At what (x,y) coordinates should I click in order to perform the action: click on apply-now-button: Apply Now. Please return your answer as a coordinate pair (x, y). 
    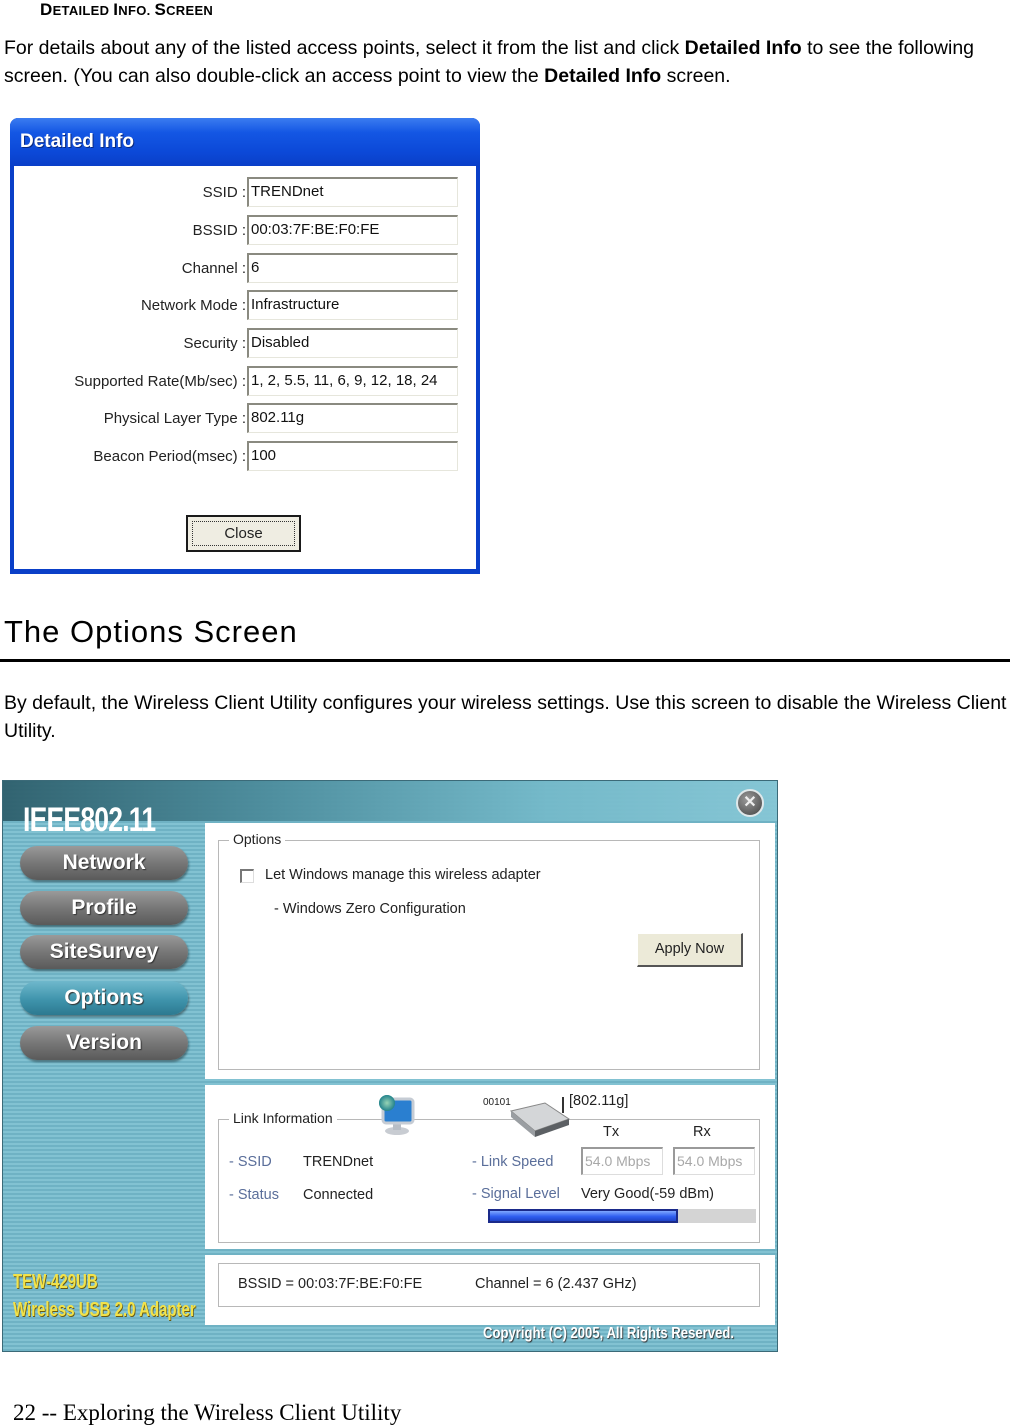
    Looking at the image, I should click on (690, 950).